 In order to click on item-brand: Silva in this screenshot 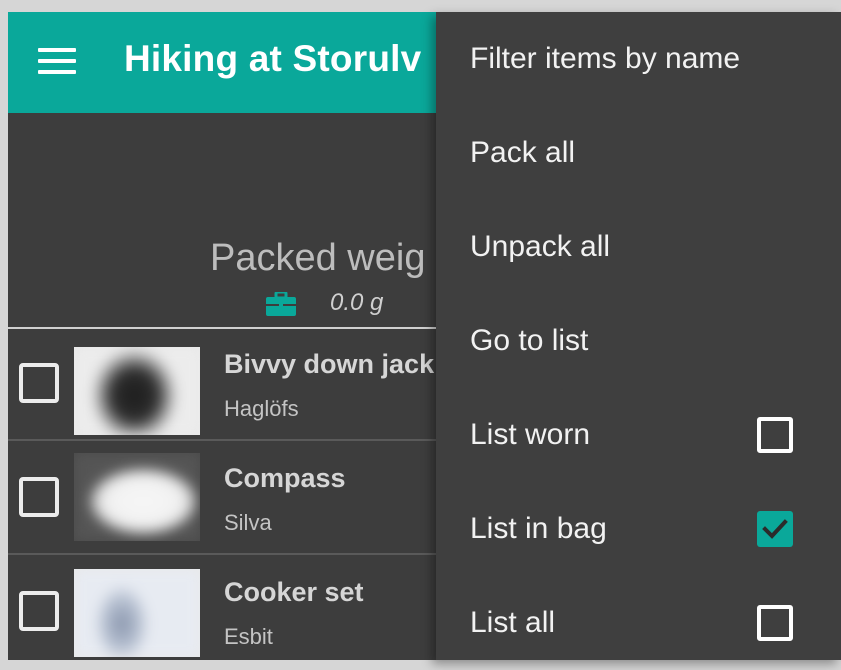, I will do `click(248, 522)`.